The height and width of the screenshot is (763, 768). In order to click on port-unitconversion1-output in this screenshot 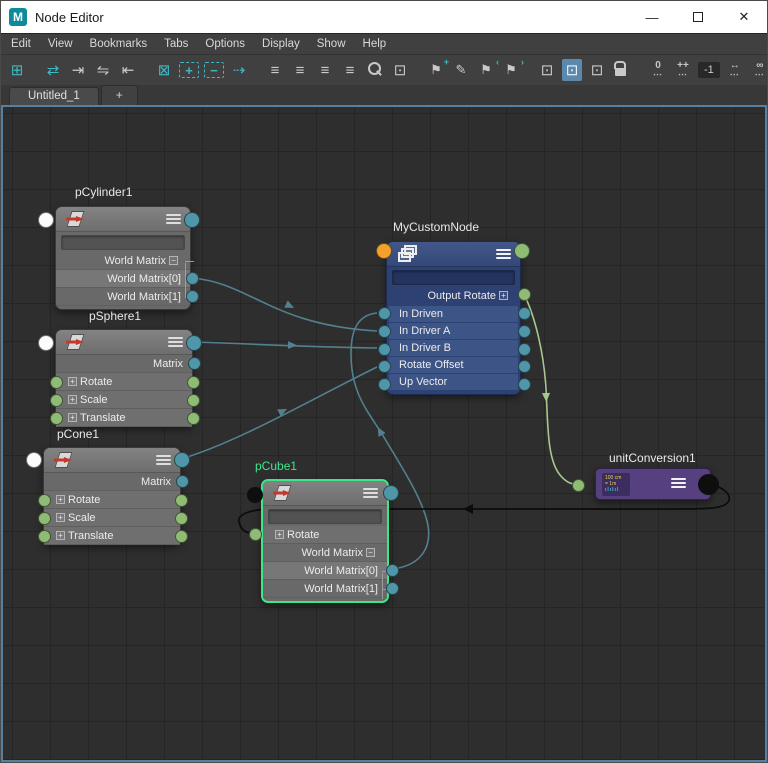, I will do `click(708, 484)`.